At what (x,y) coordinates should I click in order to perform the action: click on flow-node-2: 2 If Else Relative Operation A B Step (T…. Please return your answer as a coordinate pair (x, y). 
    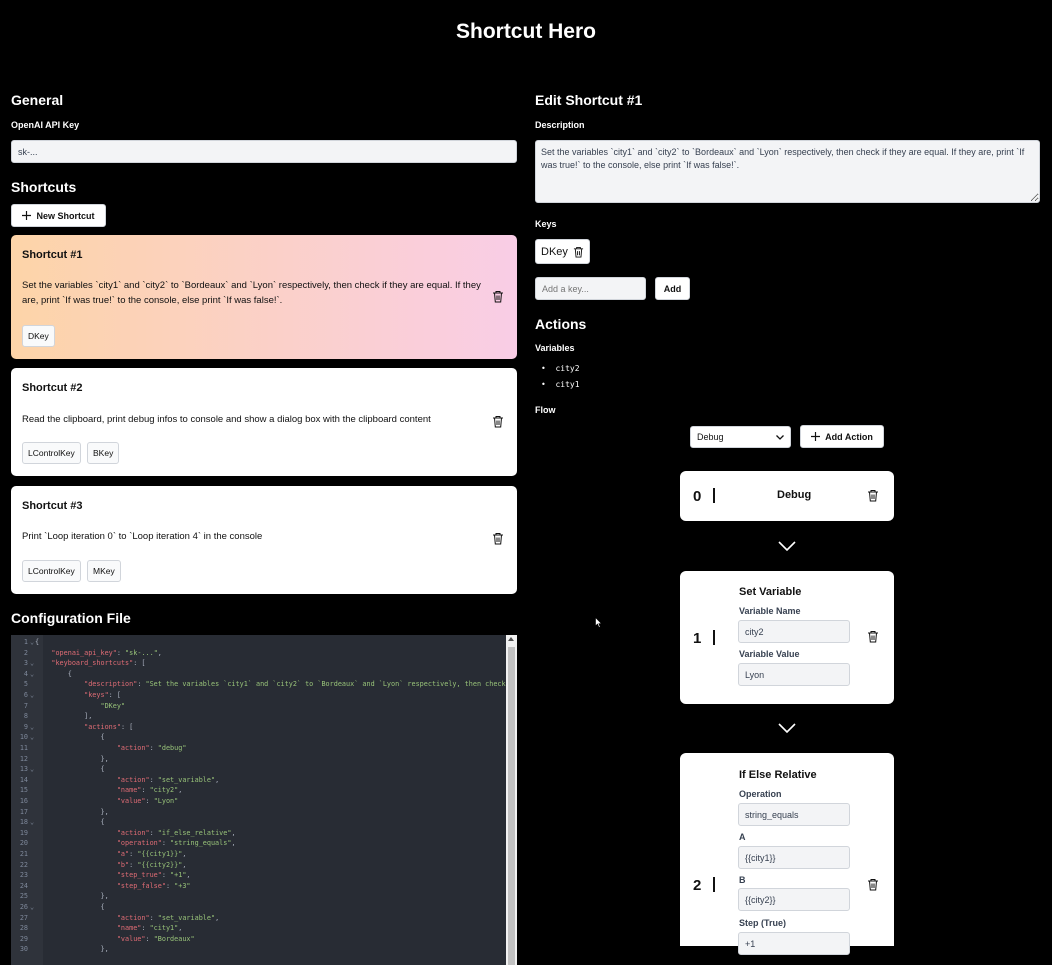
    Looking at the image, I should click on (787, 854).